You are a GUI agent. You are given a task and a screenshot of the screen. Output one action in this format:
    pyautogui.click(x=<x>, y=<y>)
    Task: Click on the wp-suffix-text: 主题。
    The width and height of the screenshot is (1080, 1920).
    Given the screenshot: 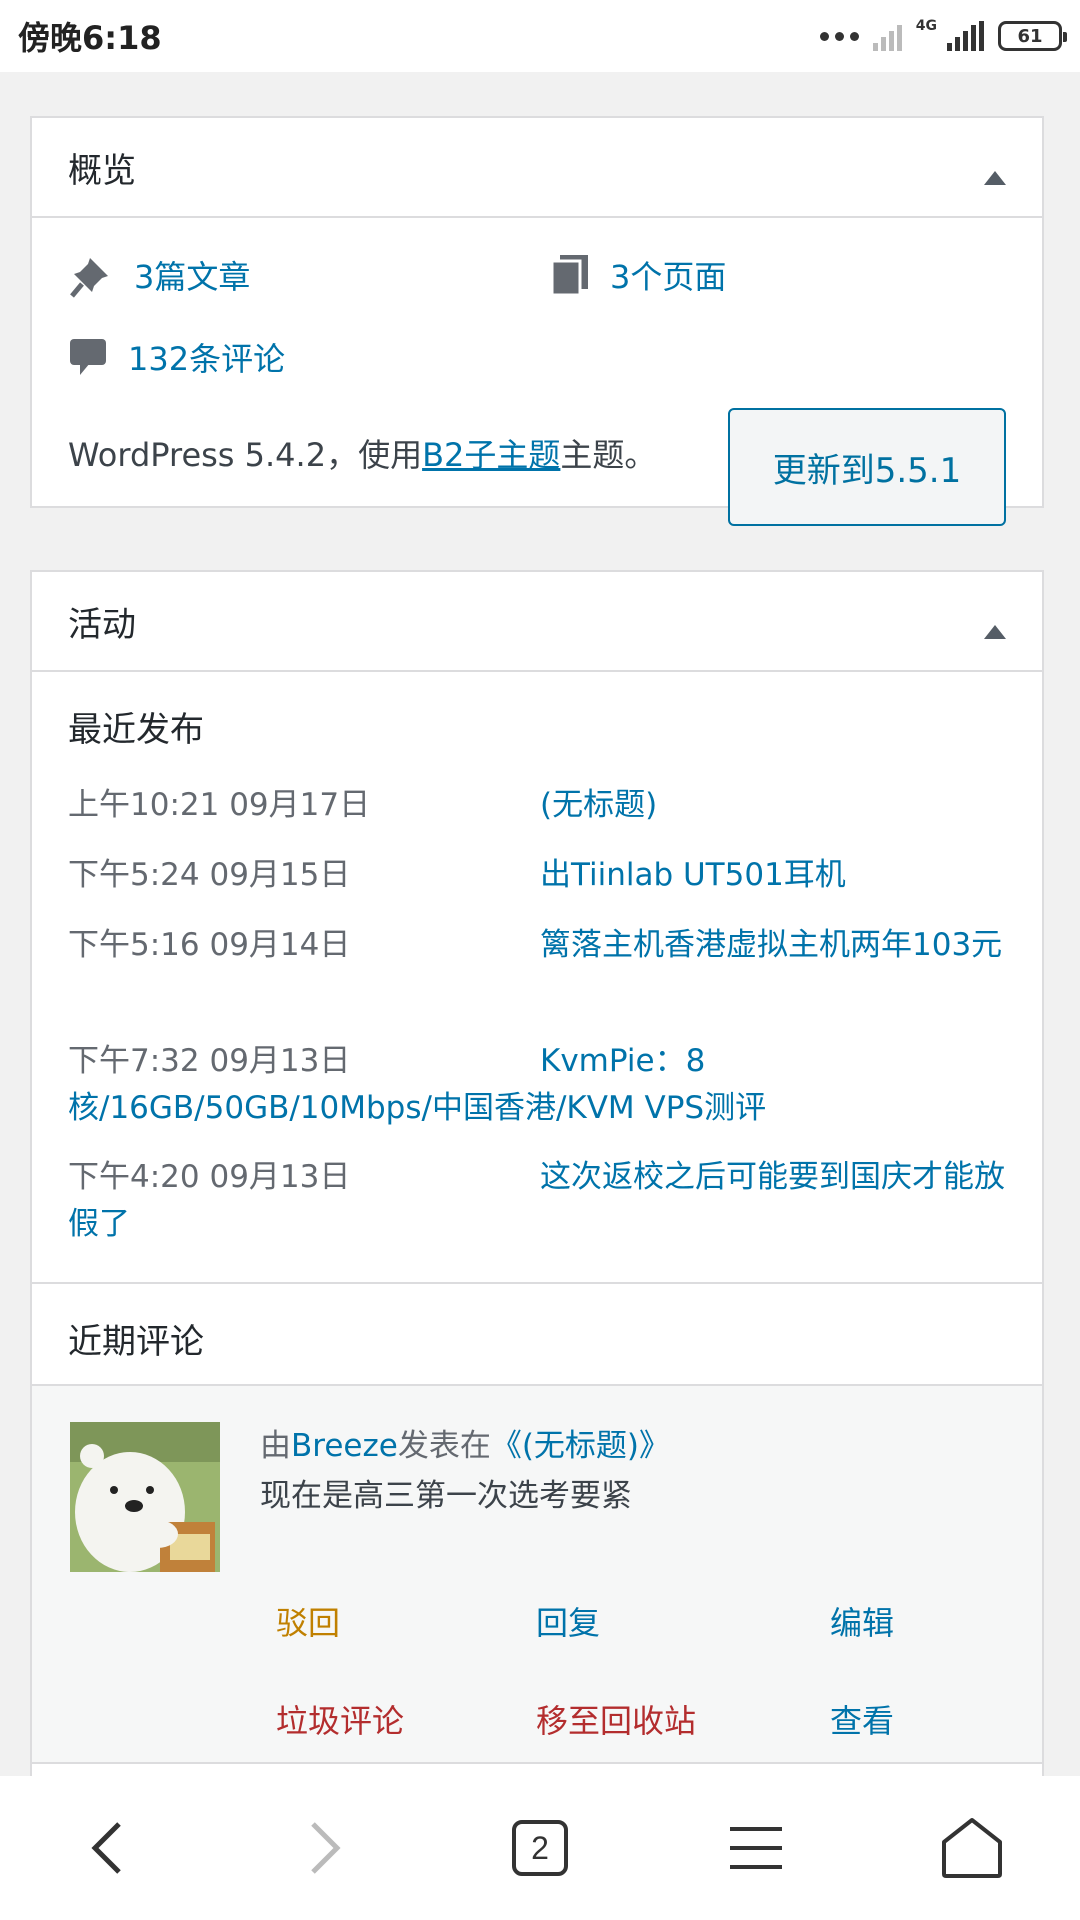 What is the action you would take?
    pyautogui.click(x=608, y=455)
    